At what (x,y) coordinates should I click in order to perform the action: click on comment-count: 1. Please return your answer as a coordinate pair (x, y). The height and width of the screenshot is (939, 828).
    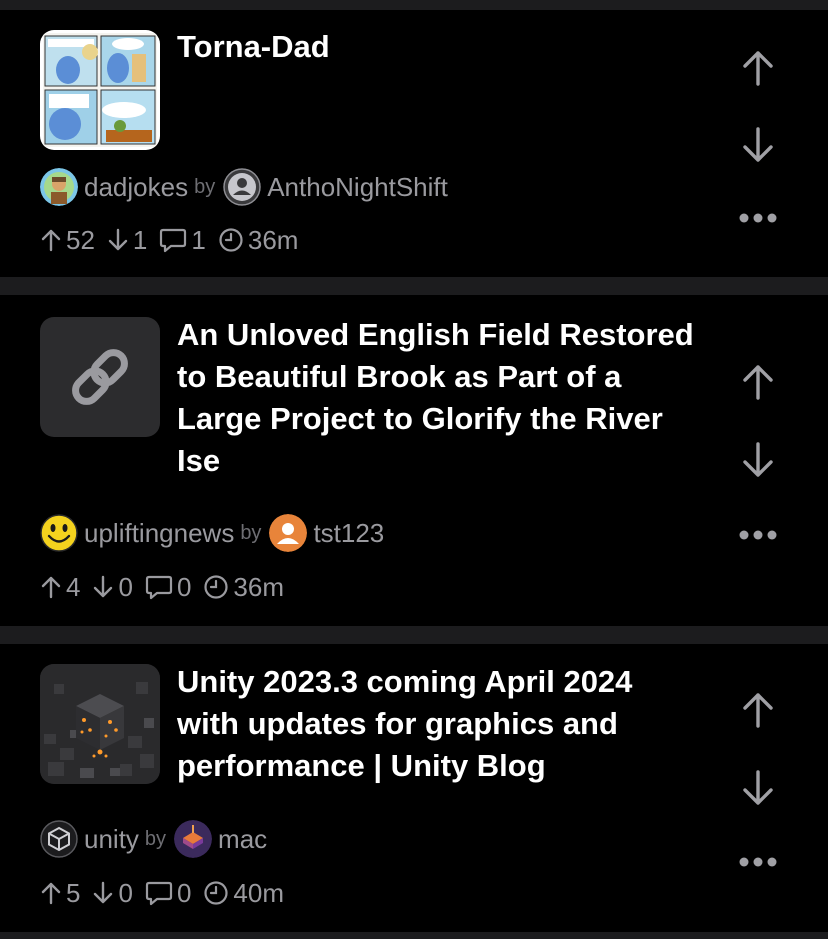
    Looking at the image, I should click on (182, 240).